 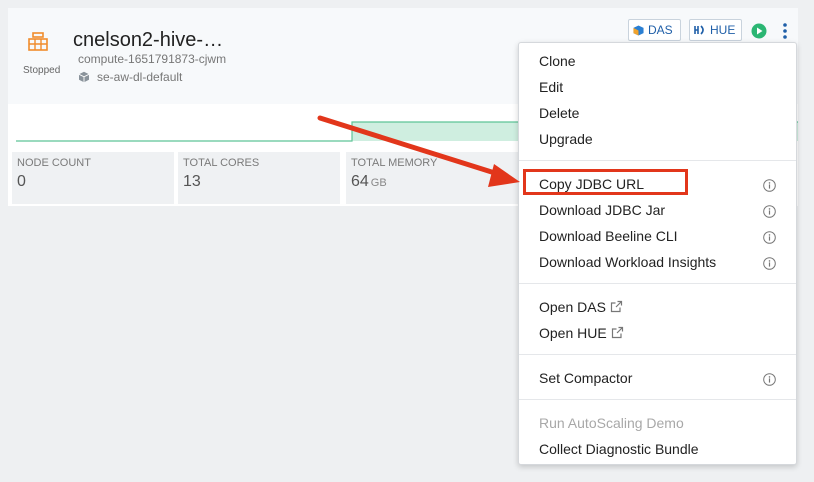 What do you see at coordinates (627, 262) in the screenshot?
I see `menu-item-download-workload-insights: Download Workload Insights` at bounding box center [627, 262].